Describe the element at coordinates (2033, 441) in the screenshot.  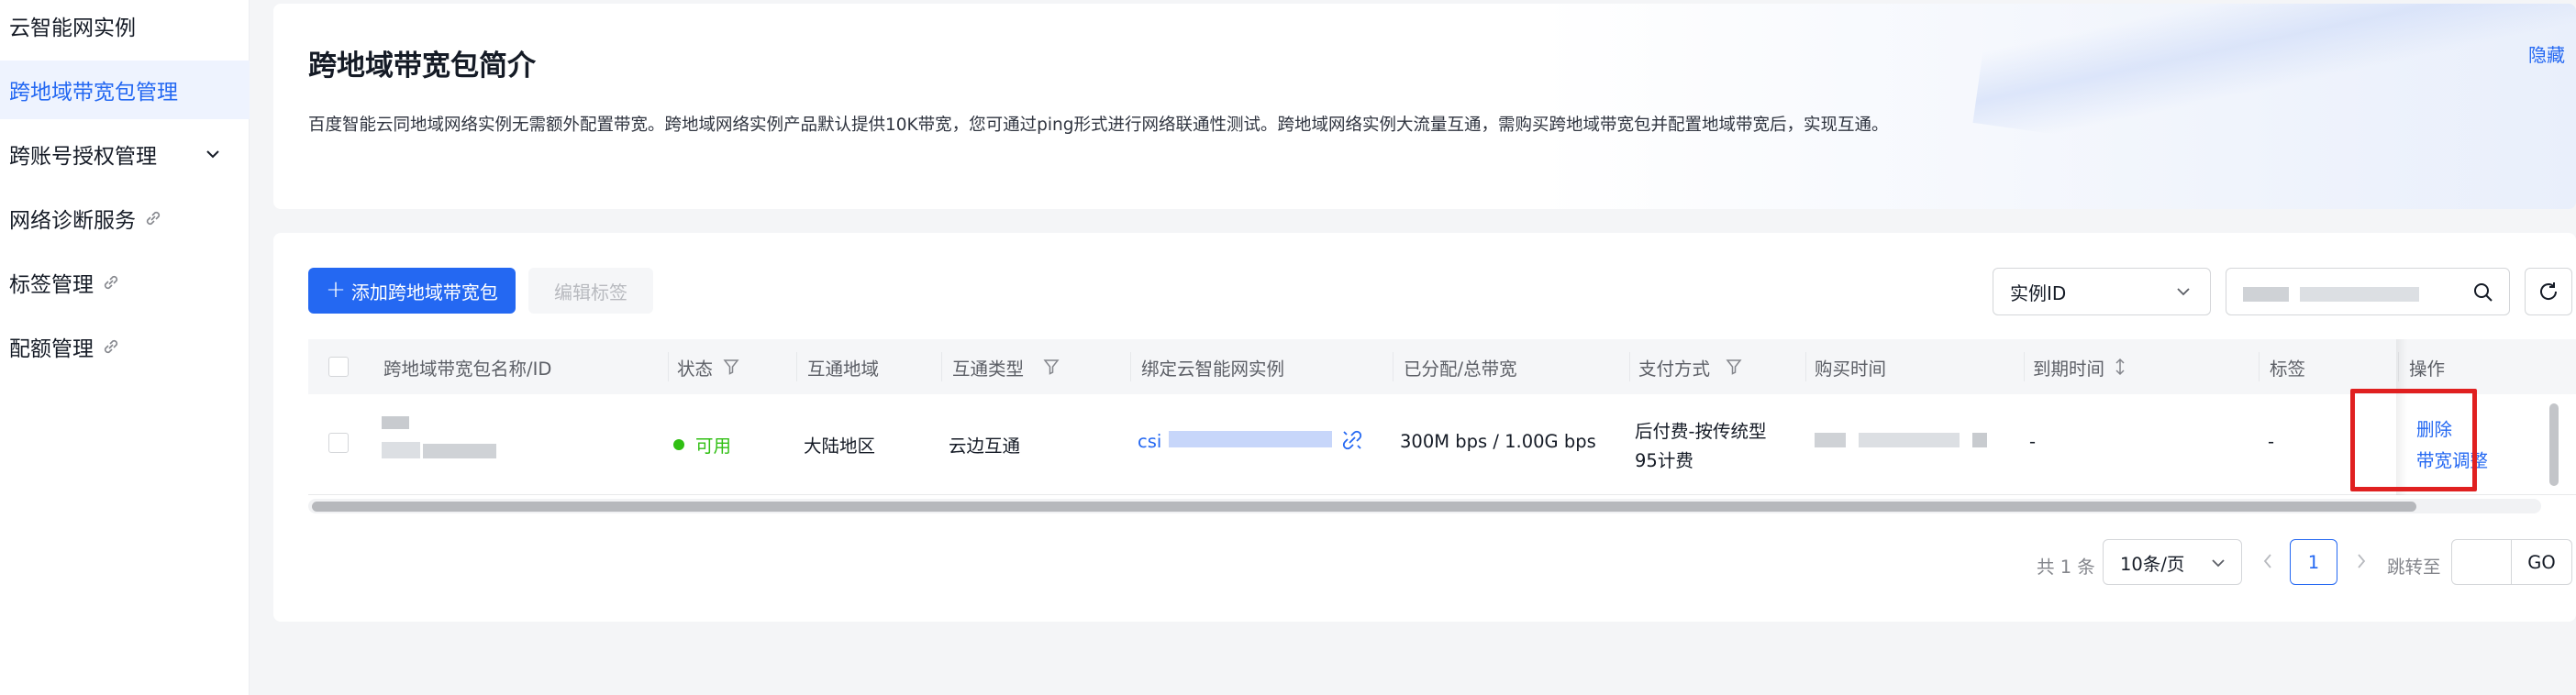
I see `expire-time-cell: -` at that location.